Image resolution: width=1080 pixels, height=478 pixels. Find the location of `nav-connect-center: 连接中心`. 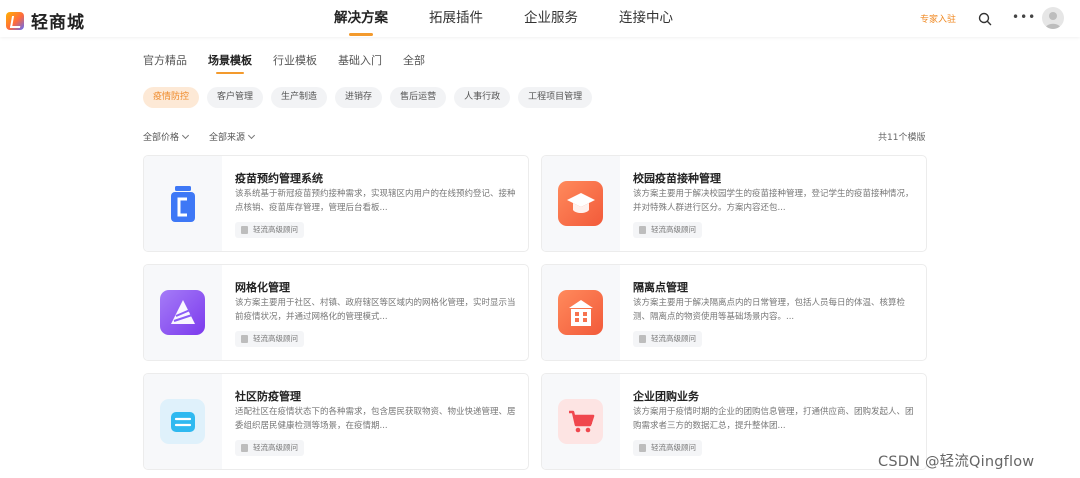

nav-connect-center: 连接中心 is located at coordinates (646, 18).